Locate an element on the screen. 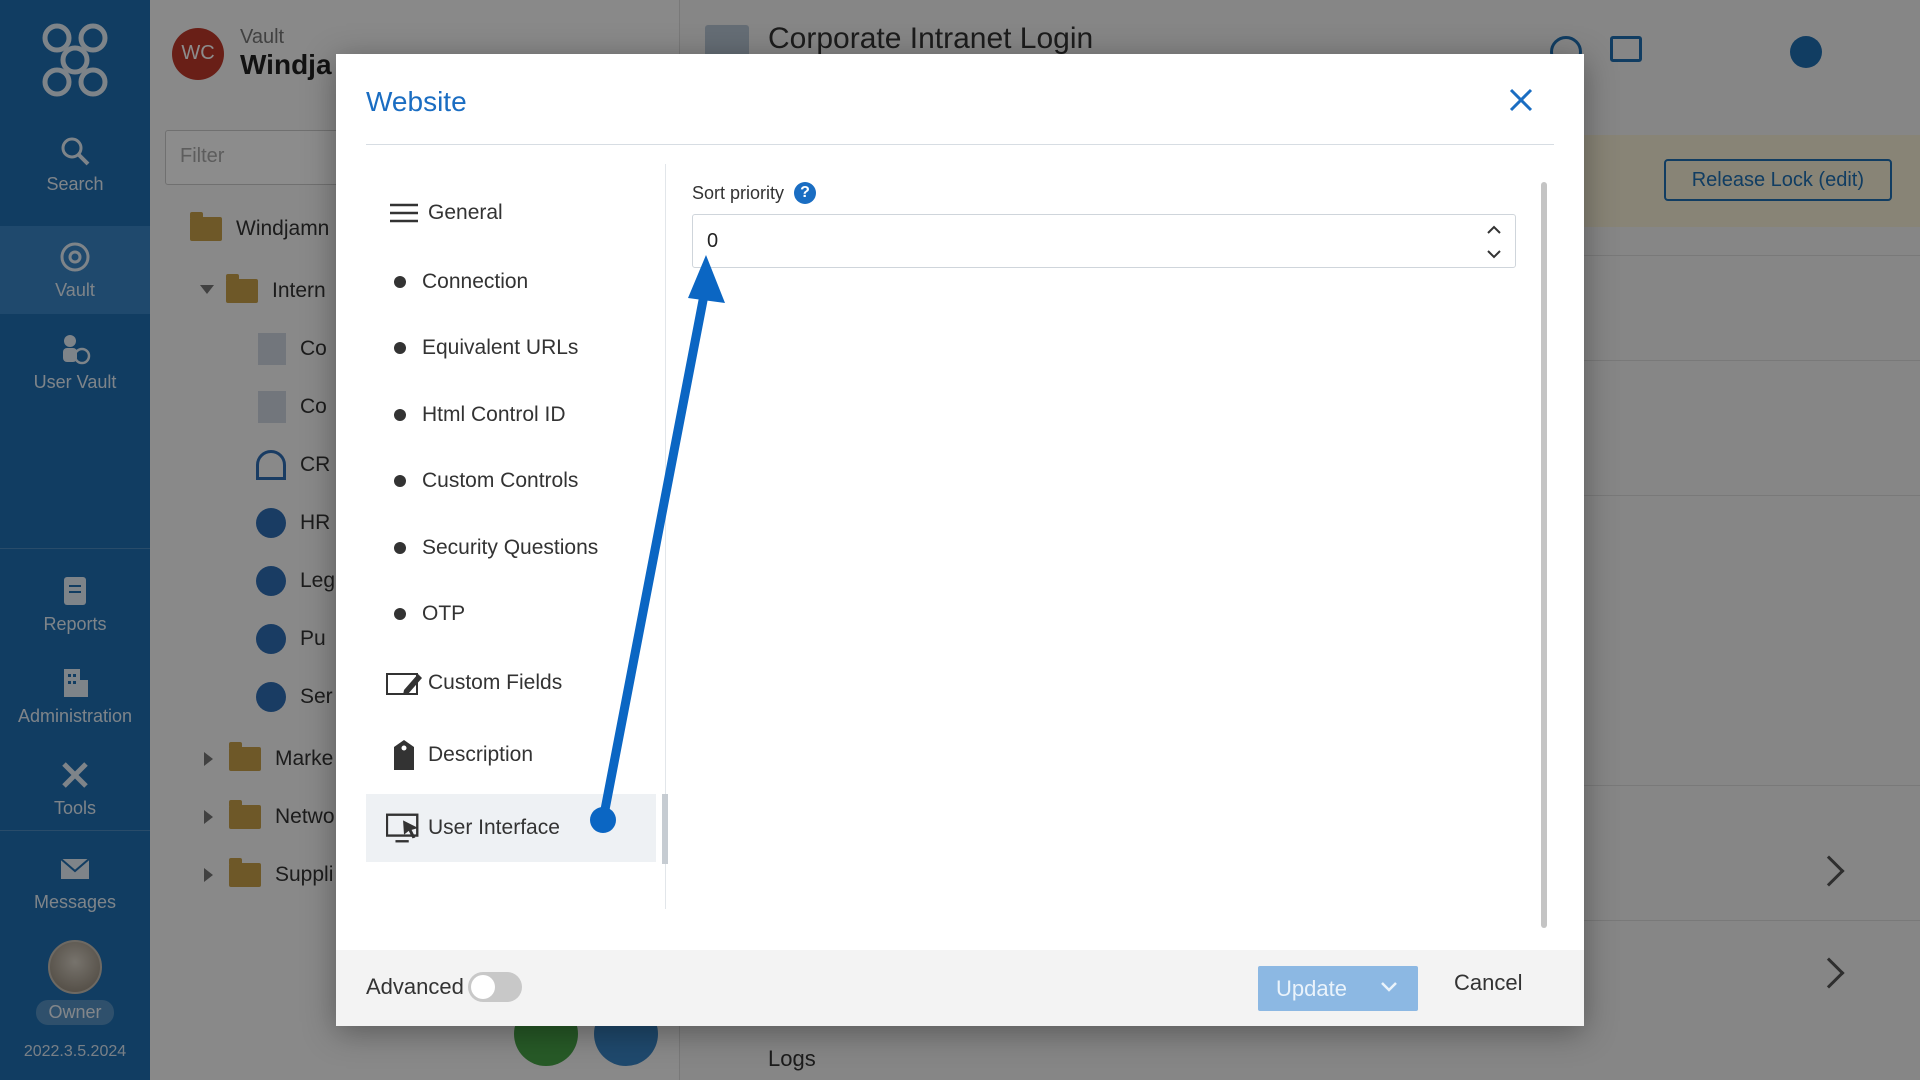 The image size is (1920, 1080). section-connection: Connection is located at coordinates (511, 282).